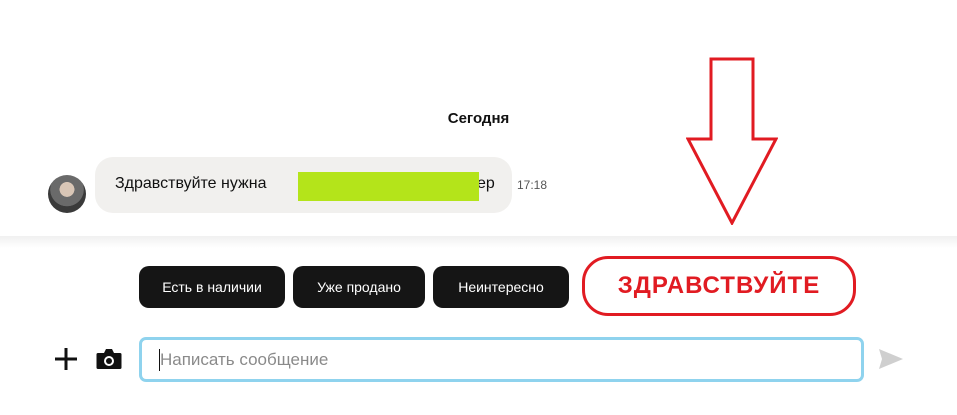 The height and width of the screenshot is (415, 957). What do you see at coordinates (191, 183) in the screenshot?
I see `message-text: Здравствуйте нужна` at bounding box center [191, 183].